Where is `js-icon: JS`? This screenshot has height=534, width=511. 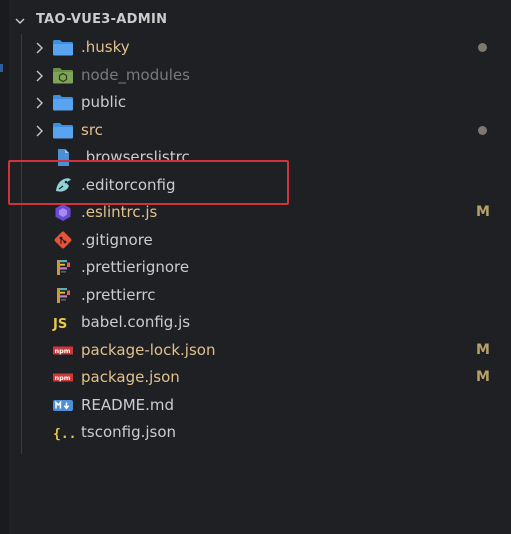
js-icon: JS is located at coordinates (63, 322).